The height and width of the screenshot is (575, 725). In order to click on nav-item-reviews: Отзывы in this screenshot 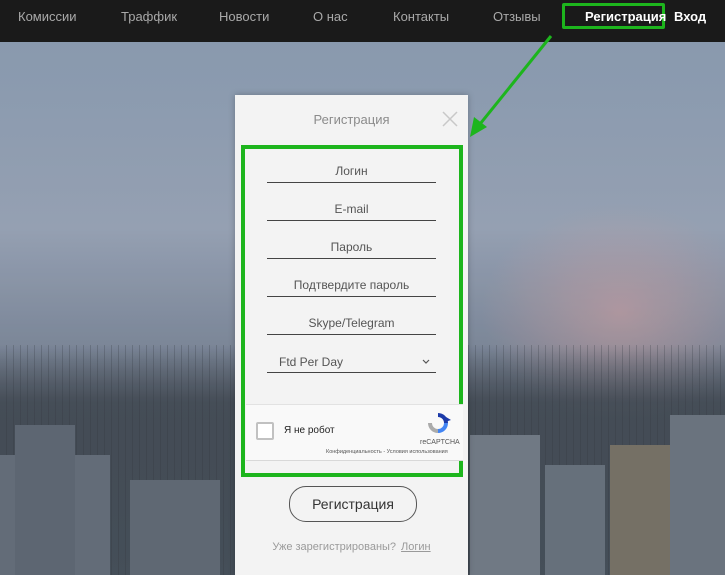, I will do `click(517, 16)`.